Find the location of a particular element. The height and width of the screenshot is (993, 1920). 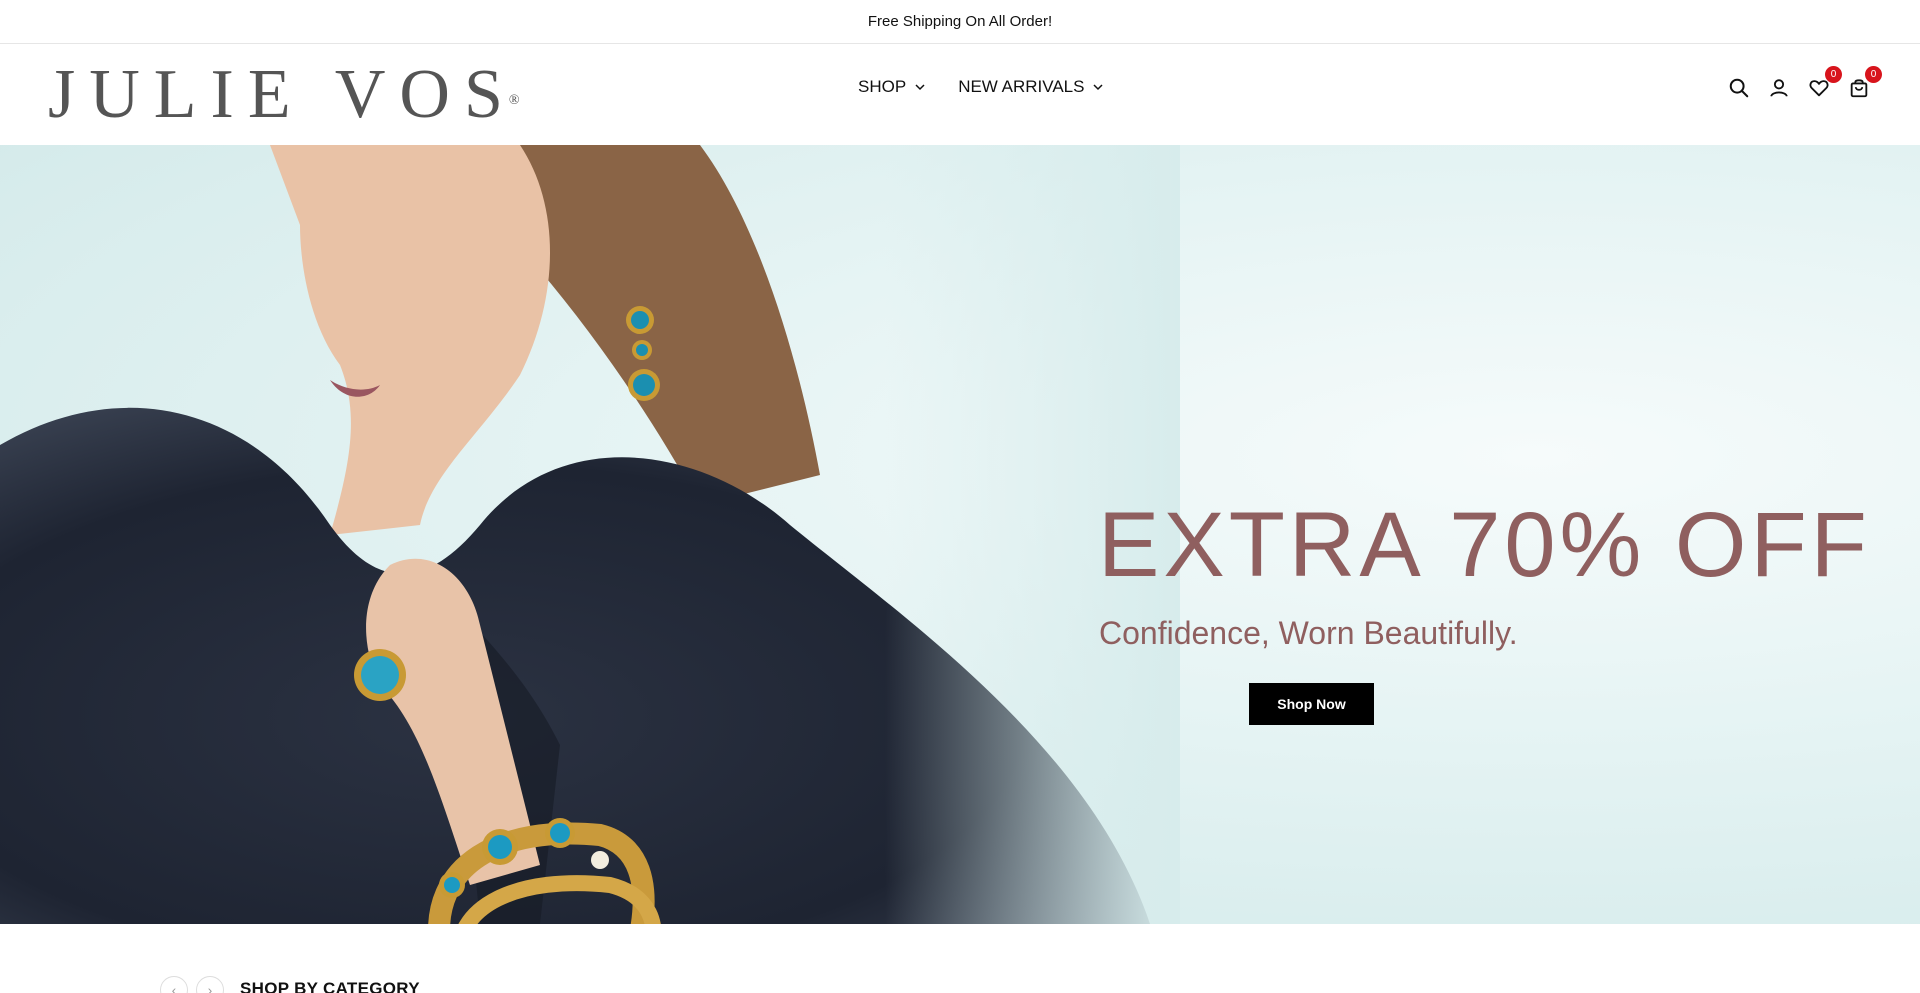

nav-item-shop: SHOP is located at coordinates (892, 87).